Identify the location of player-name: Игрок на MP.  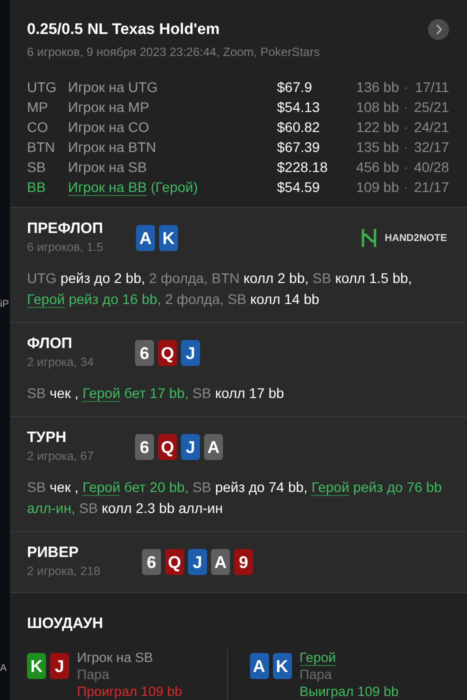
(109, 107).